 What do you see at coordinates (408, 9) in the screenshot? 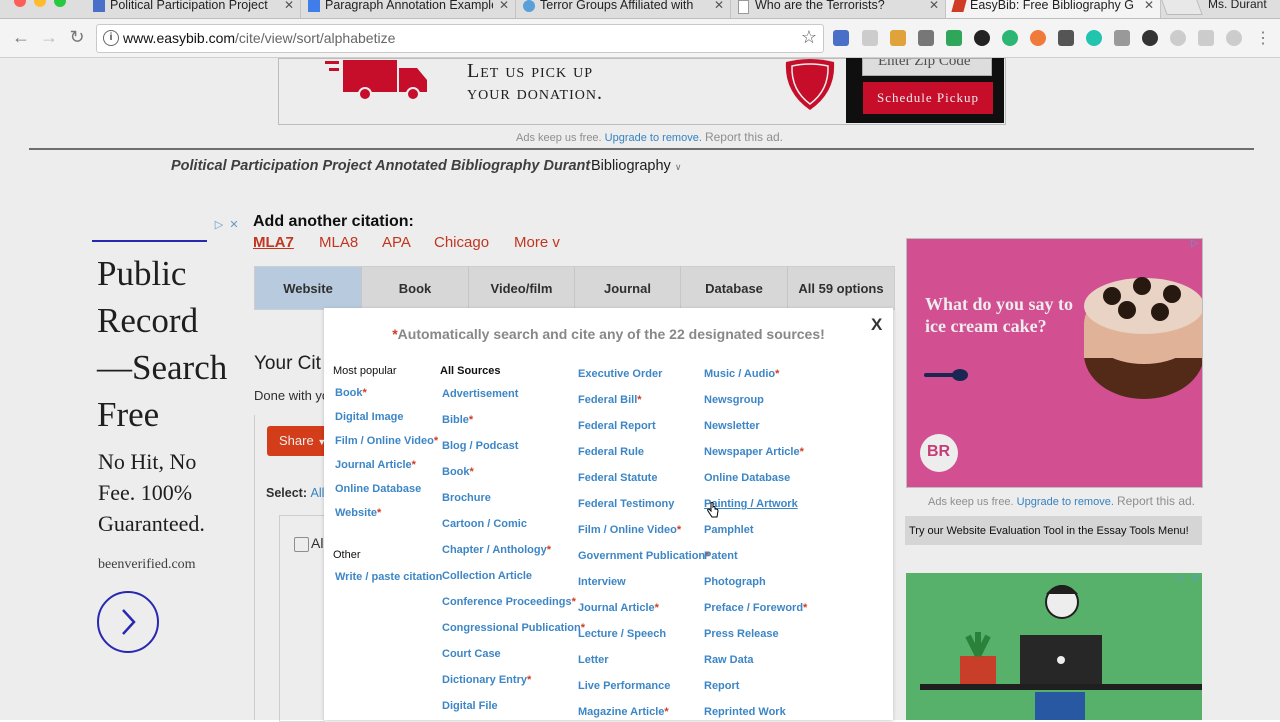
I see `browser-tab: Paragraph Annotation Example ✕` at bounding box center [408, 9].